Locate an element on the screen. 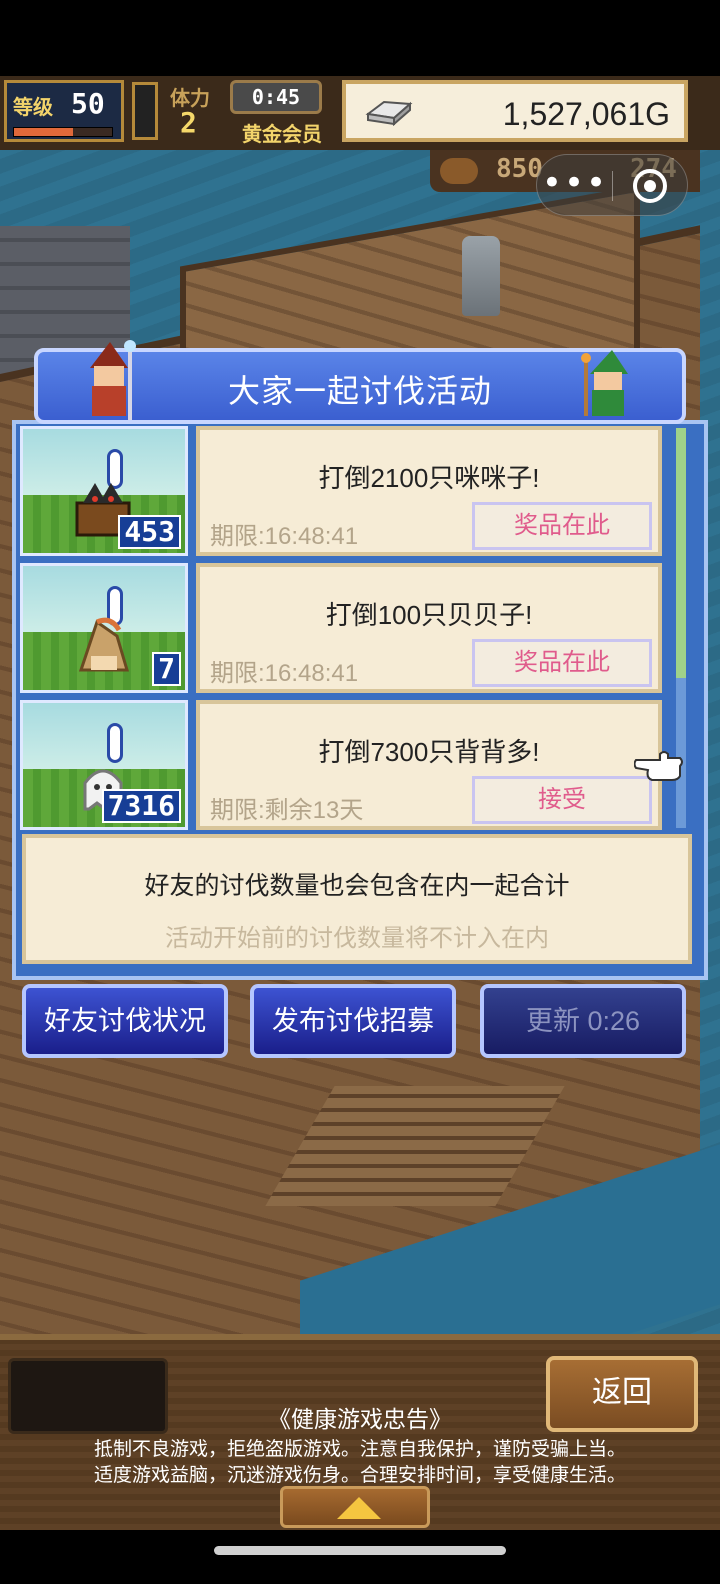 The image size is (720, 1584). friends-status-button: 好友讨伐状况 is located at coordinates (125, 1021).